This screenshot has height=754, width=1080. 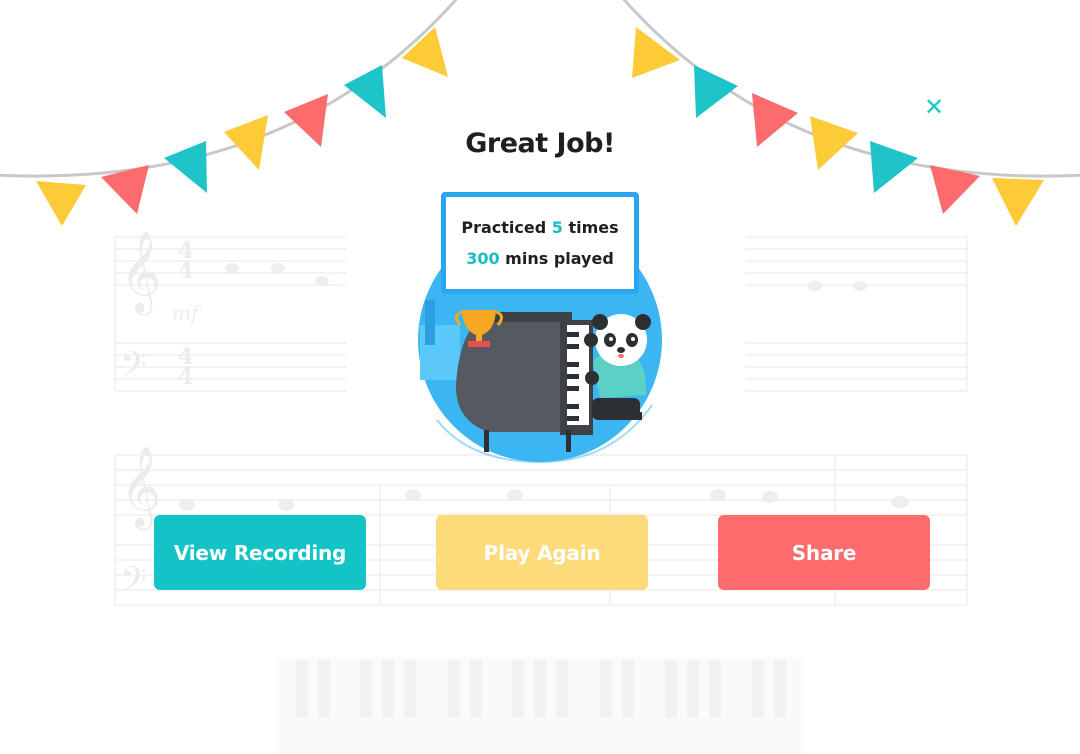 What do you see at coordinates (542, 552) in the screenshot?
I see `play-again-button: Play Again` at bounding box center [542, 552].